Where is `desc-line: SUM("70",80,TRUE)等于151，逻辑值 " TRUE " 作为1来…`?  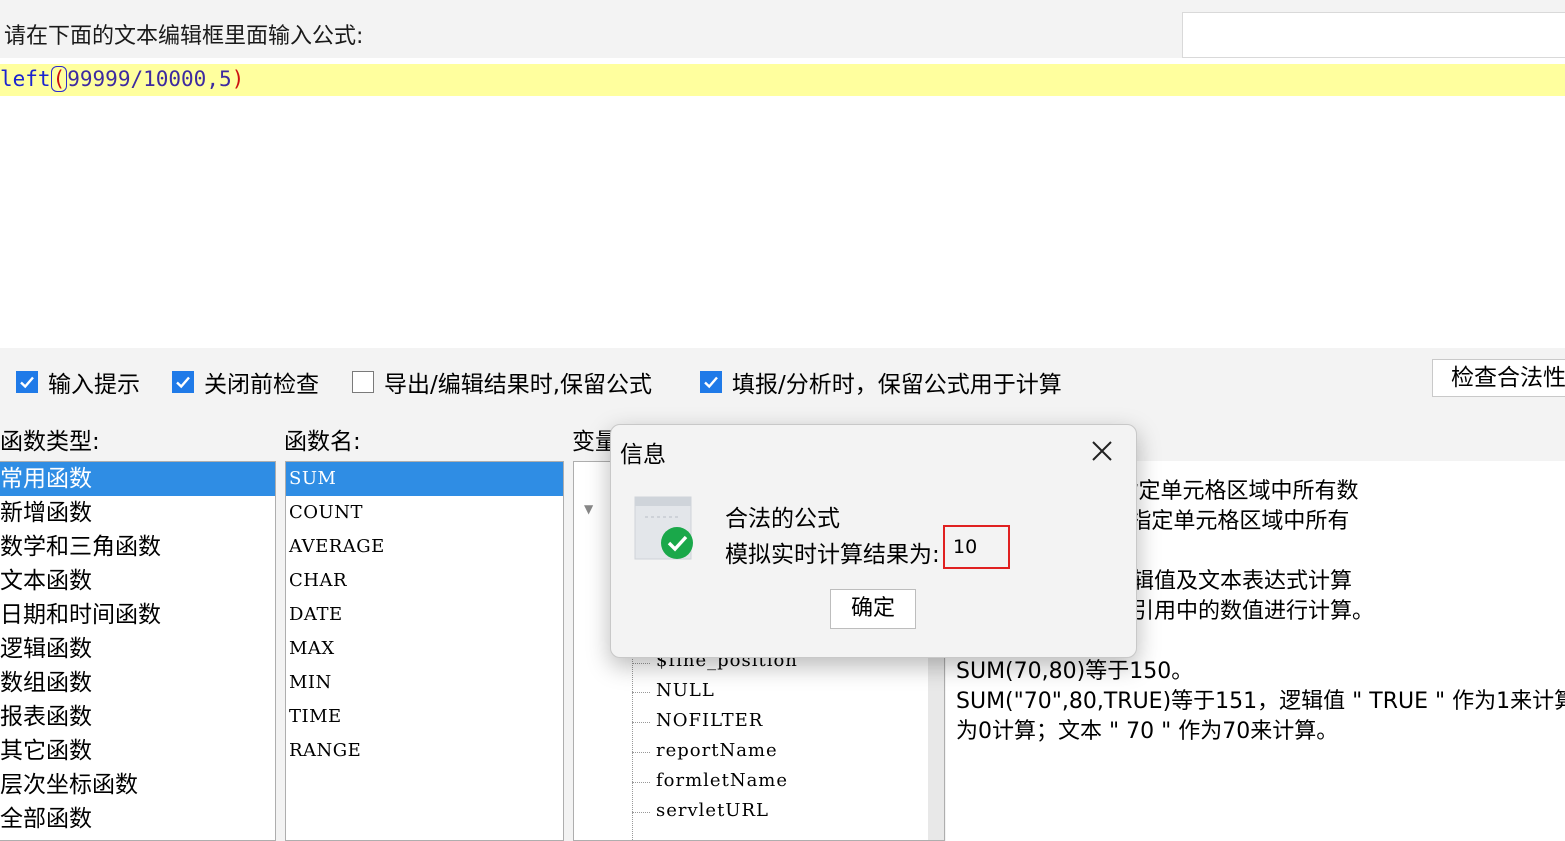
desc-line: SUM("70",80,TRUE)等于151，逻辑值 " TRUE " 作为1来… is located at coordinates (1260, 701).